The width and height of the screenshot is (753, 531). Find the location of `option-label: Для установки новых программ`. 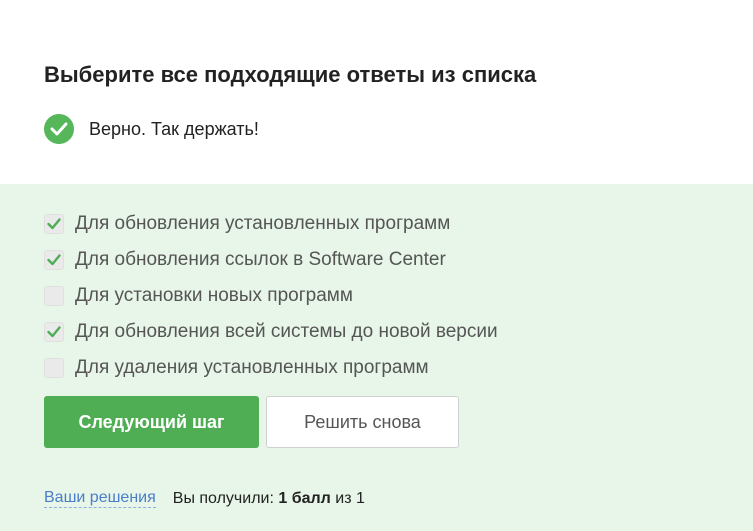

option-label: Для установки новых программ is located at coordinates (214, 295).